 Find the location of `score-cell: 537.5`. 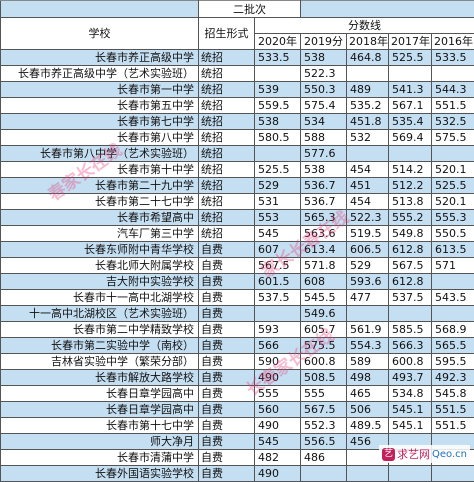

score-cell: 537.5 is located at coordinates (278, 298).